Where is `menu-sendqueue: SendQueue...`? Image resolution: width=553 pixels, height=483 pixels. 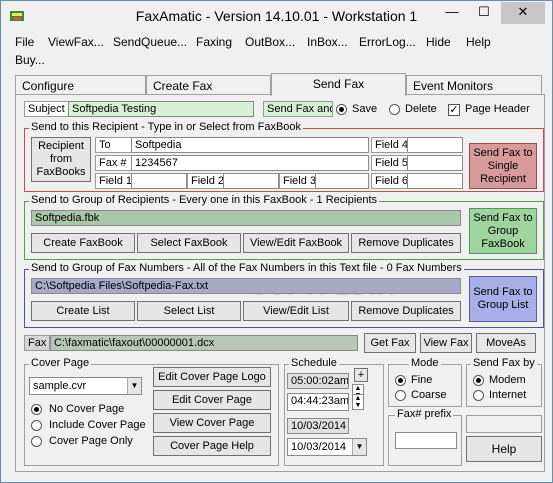
menu-sendqueue: SendQueue... is located at coordinates (150, 42).